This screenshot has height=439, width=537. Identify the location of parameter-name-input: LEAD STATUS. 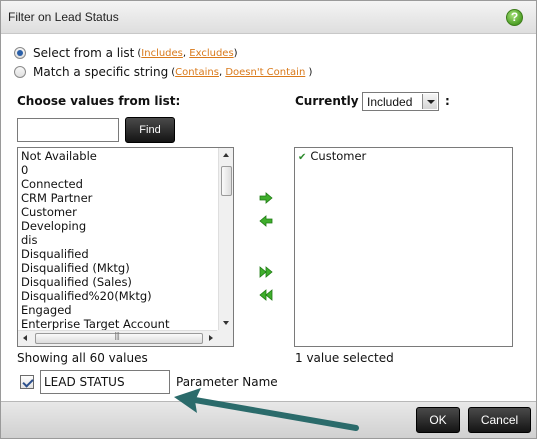
(105, 382).